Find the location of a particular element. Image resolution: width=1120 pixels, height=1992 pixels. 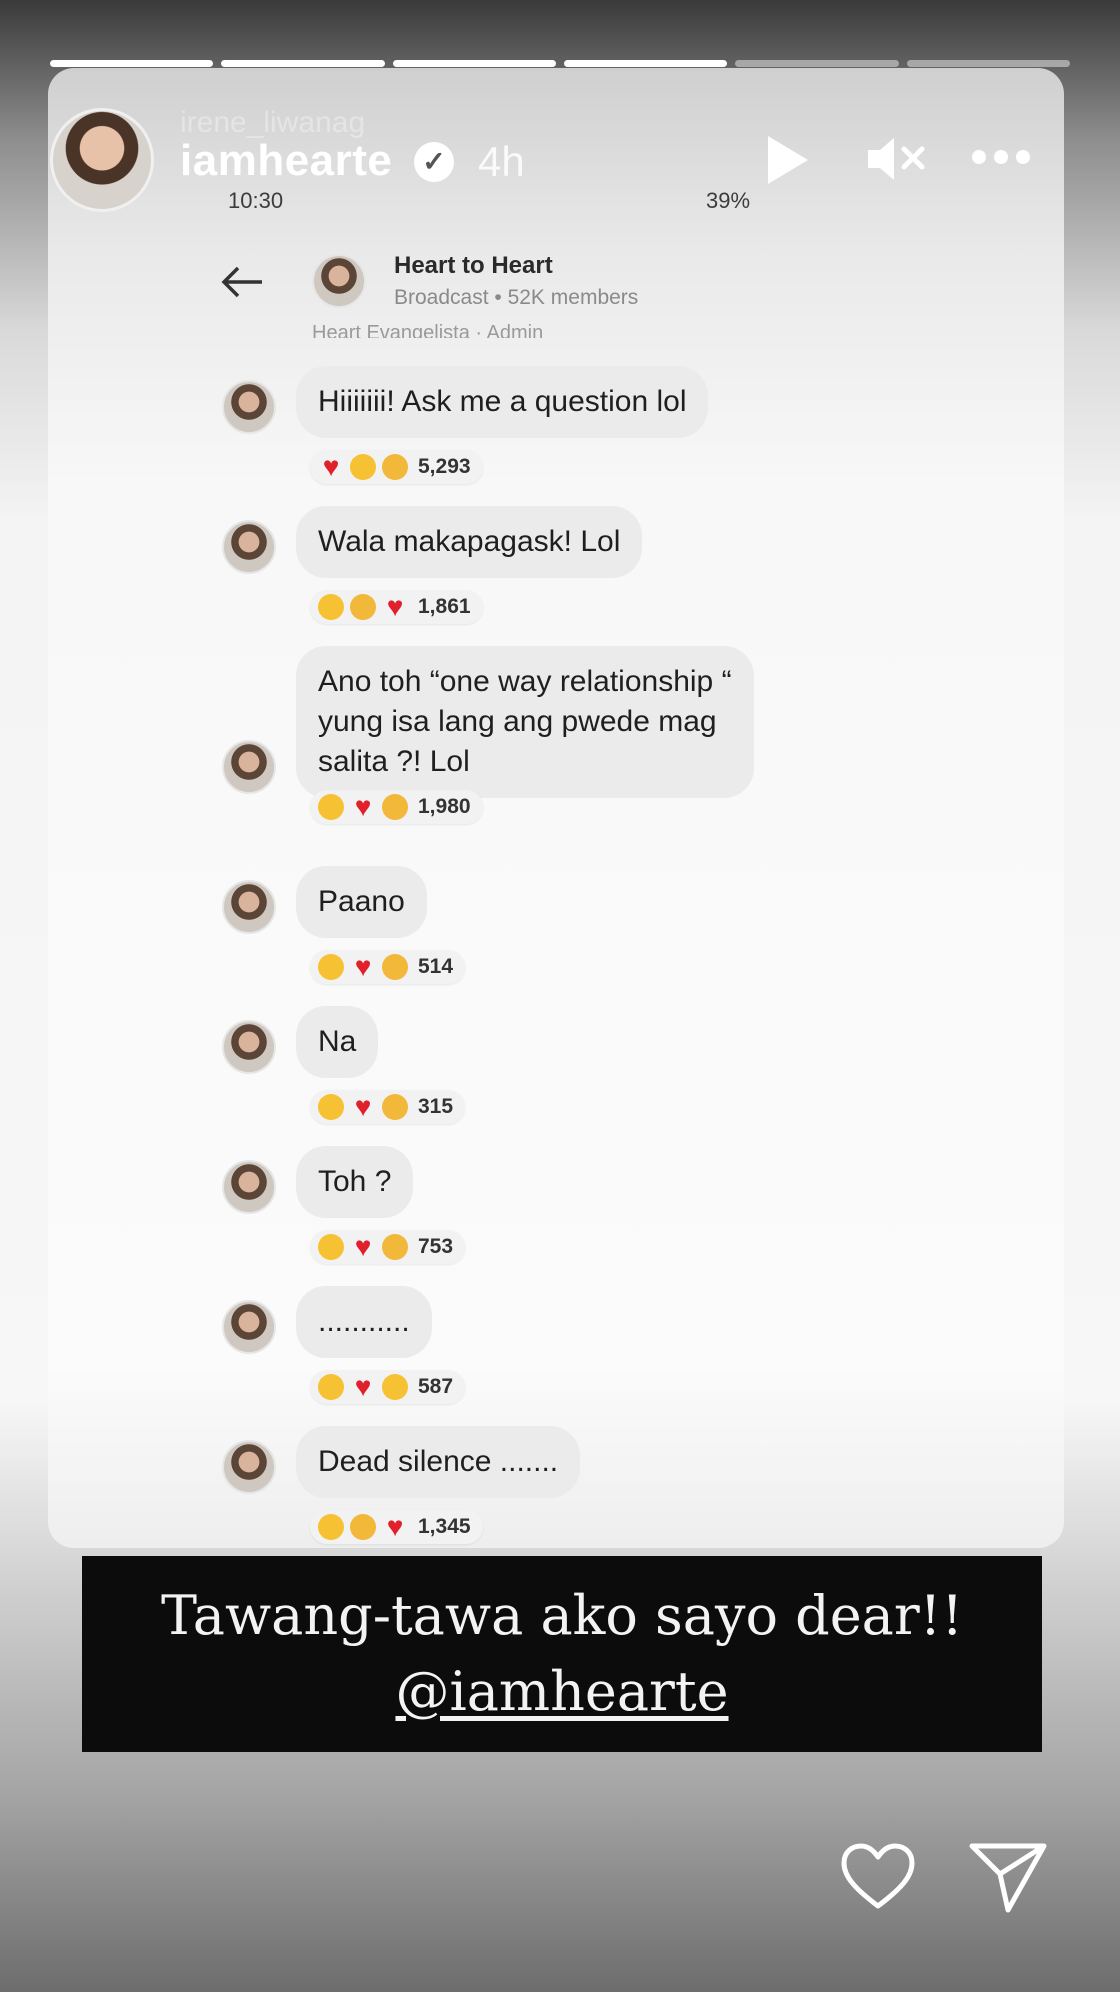

reaction-bar: ♥ 1,345 is located at coordinates (396, 1527).